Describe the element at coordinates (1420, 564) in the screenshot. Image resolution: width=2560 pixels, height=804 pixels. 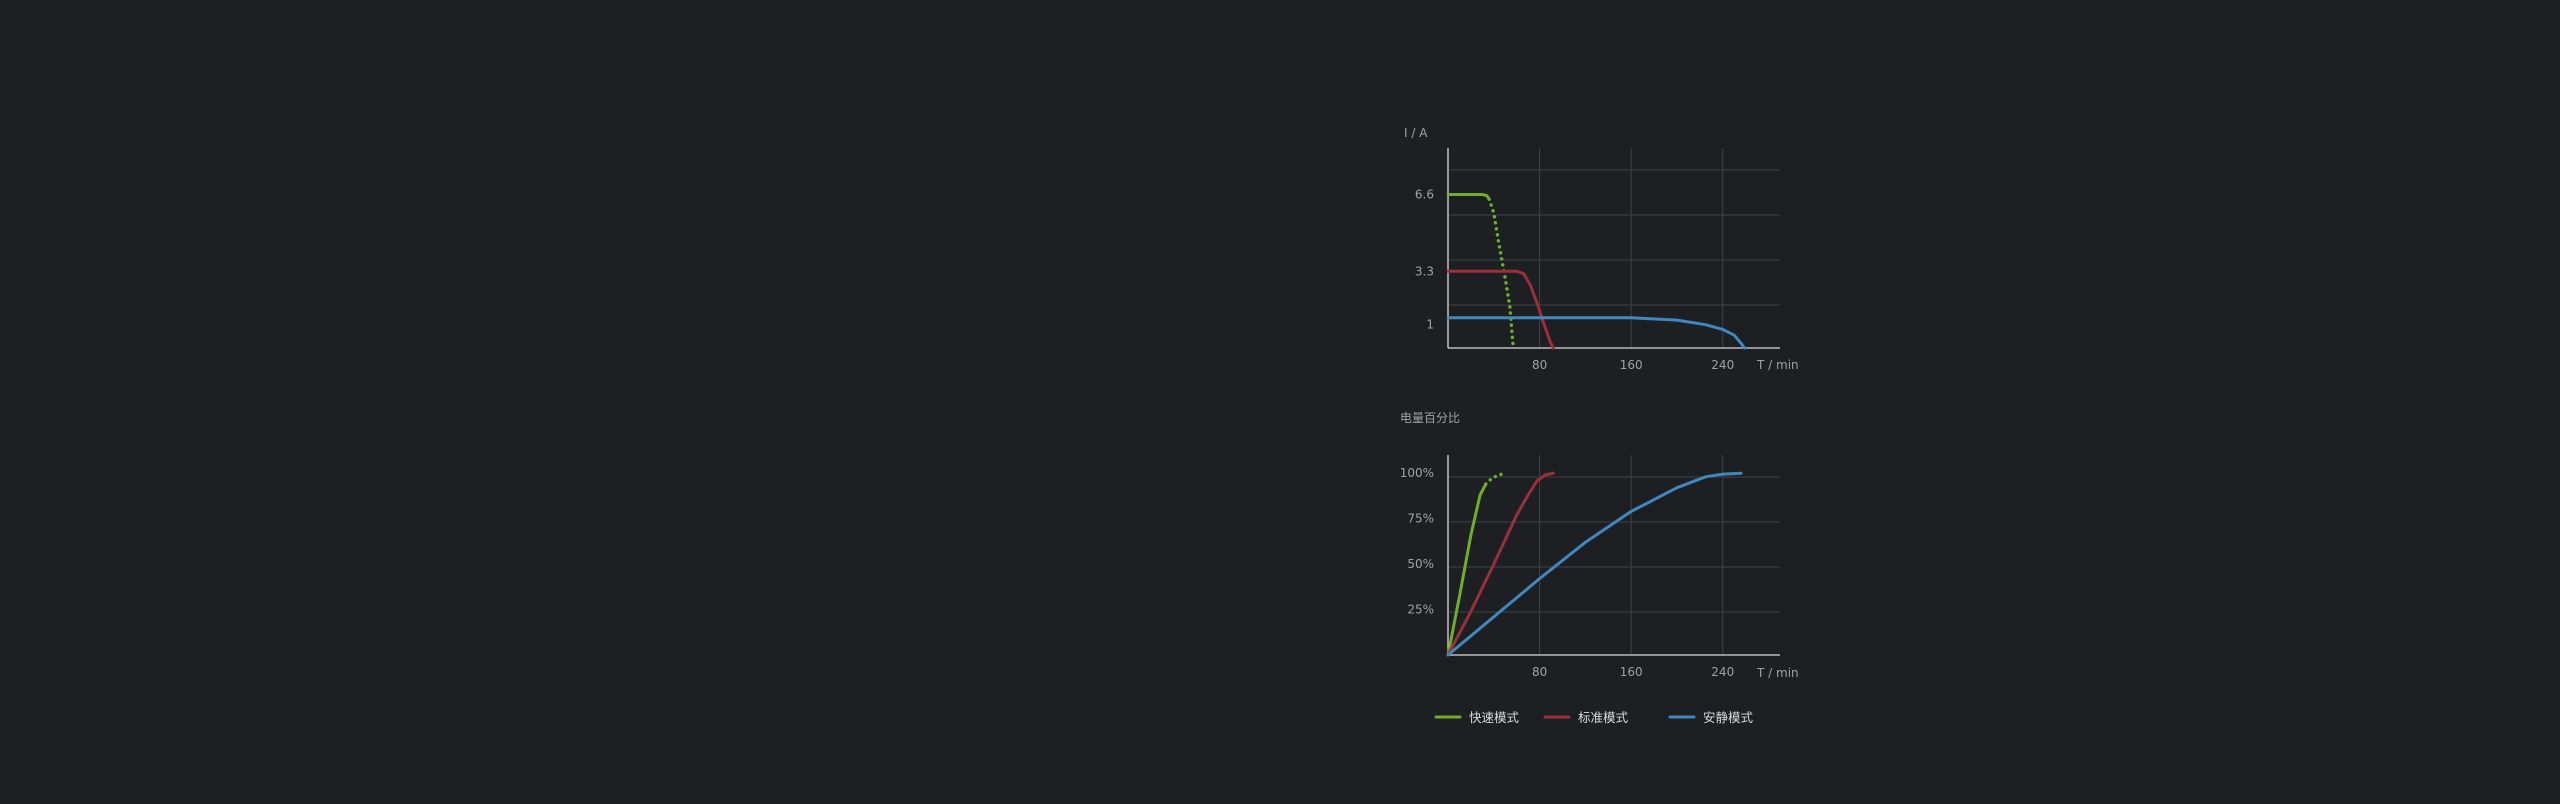
I see `y-tick-label: 50%` at that location.